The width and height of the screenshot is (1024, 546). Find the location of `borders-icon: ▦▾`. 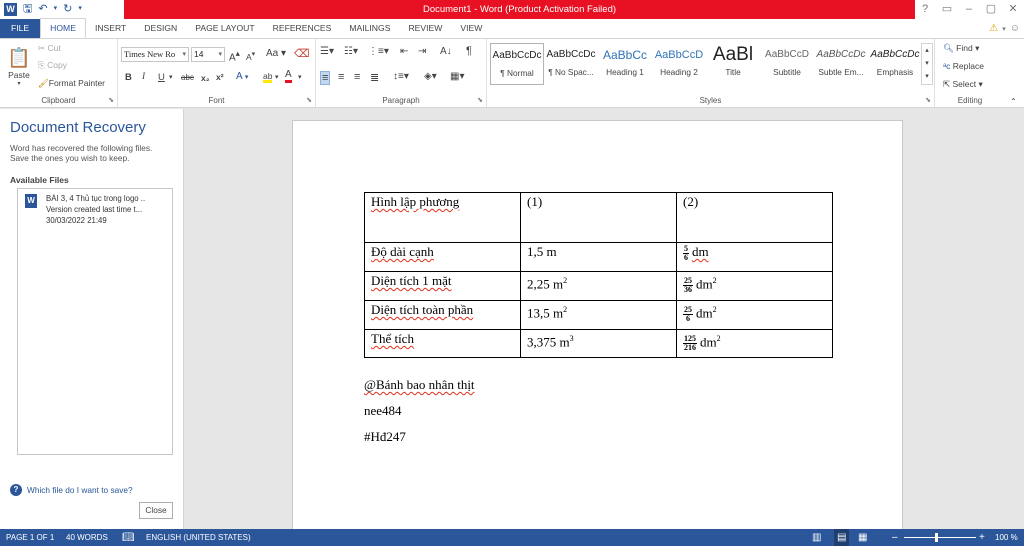

borders-icon: ▦▾ is located at coordinates (457, 76).